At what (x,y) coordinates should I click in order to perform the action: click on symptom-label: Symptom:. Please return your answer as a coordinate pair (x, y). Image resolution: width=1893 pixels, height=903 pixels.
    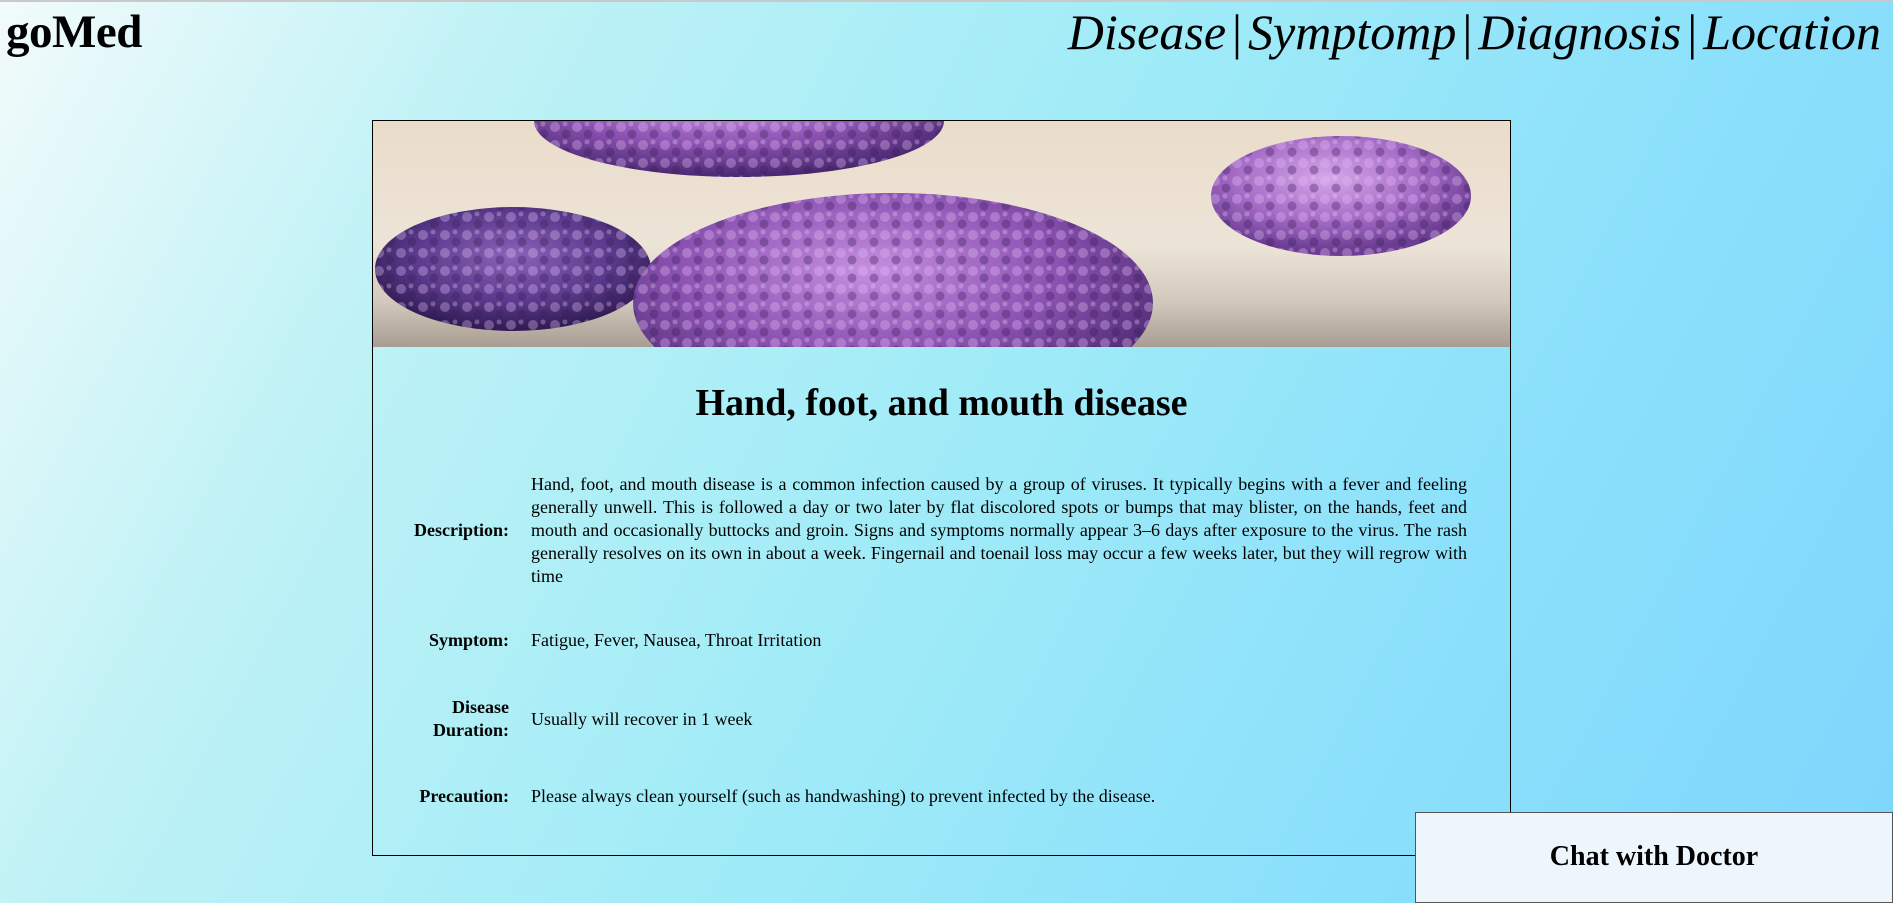
    Looking at the image, I should click on (469, 639).